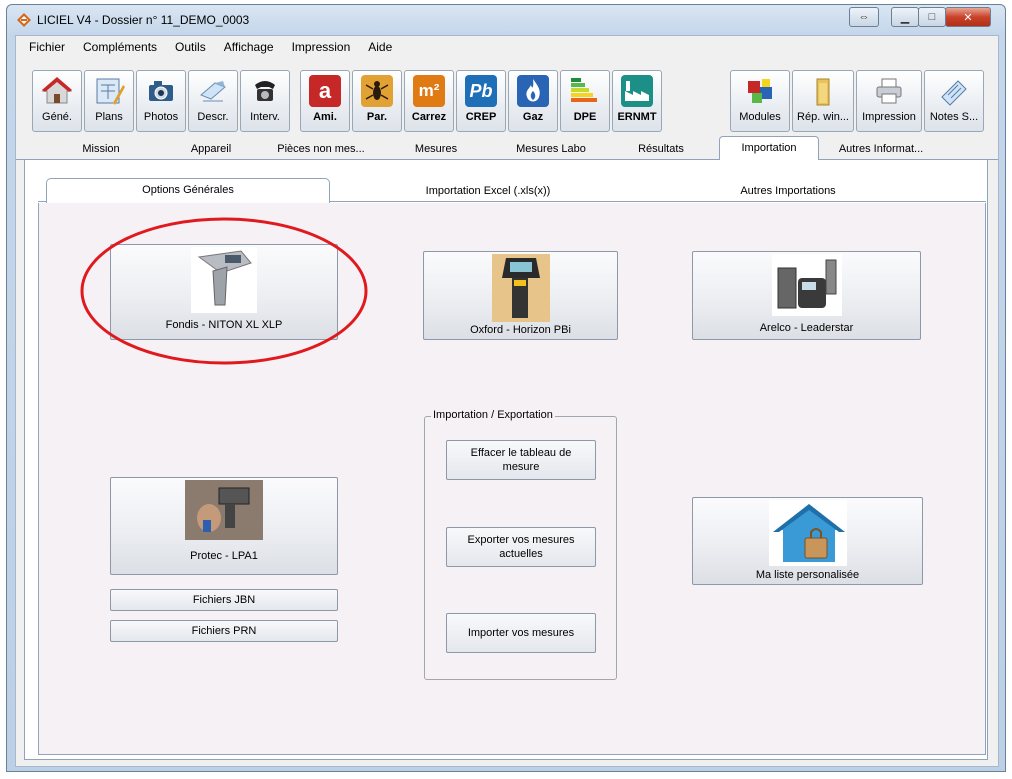 Image resolution: width=1012 pixels, height=779 pixels. I want to click on custom-list-house-icon, so click(807, 533).